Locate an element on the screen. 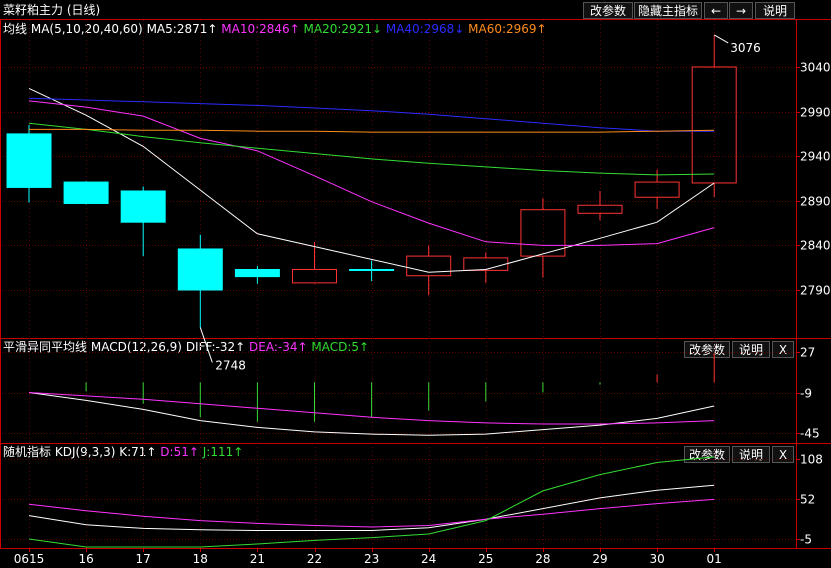 This screenshot has height=568, width=831. macd-value: MACD:5↑ is located at coordinates (340, 347).